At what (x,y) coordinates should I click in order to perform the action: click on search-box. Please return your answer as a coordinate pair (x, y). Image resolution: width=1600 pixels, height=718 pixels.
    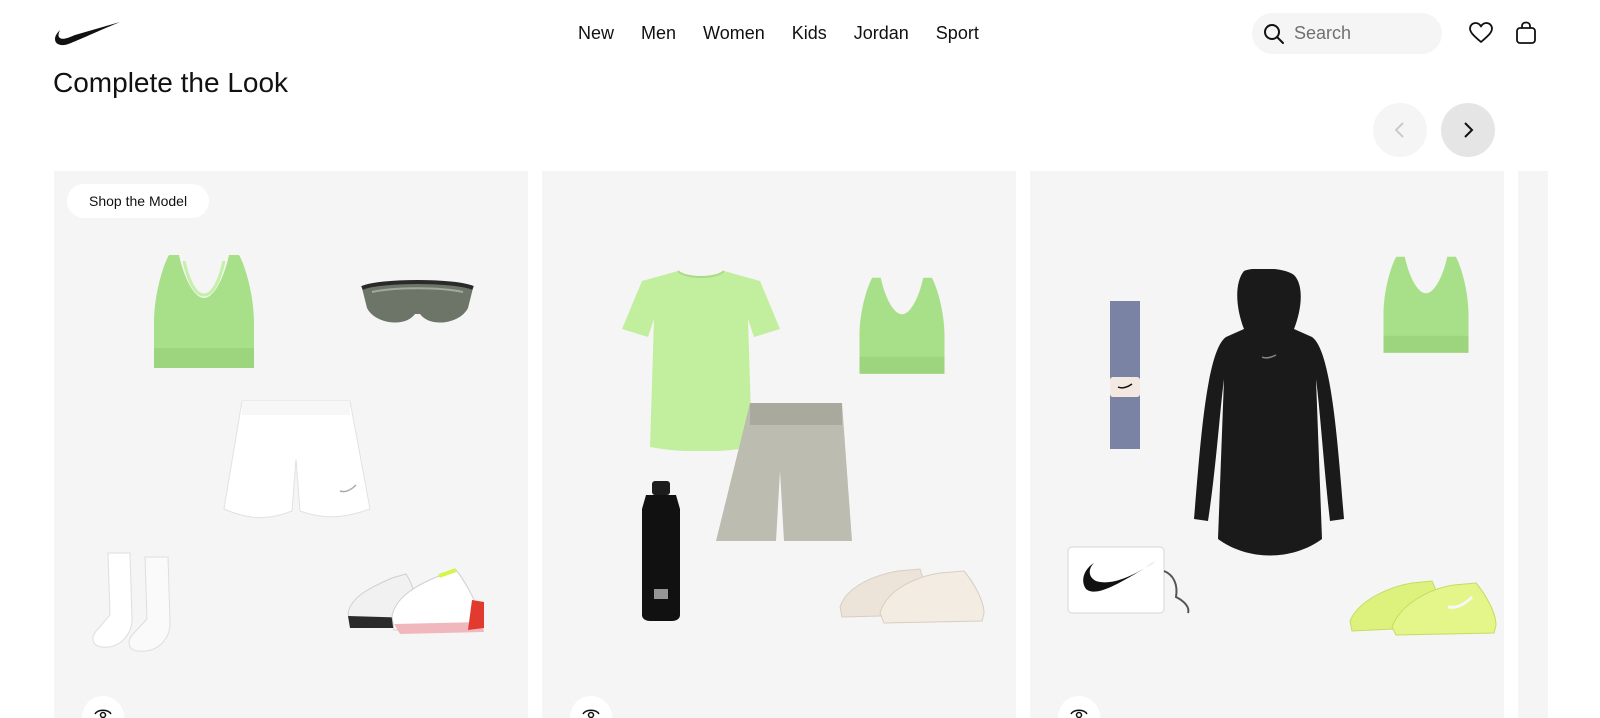
    Looking at the image, I should click on (1347, 33).